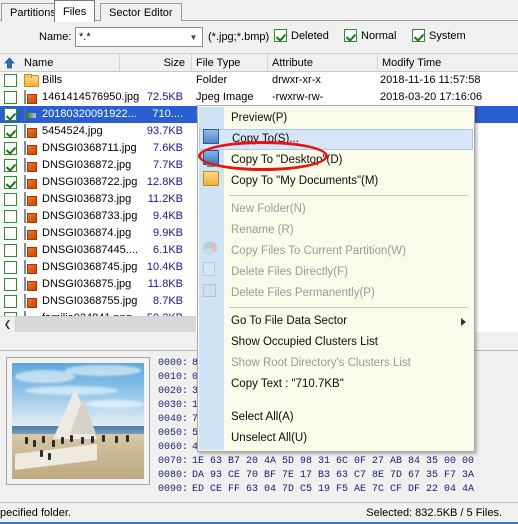  I want to click on context-menu-item-label: Copy Text : "710.7KB", so click(287, 384).